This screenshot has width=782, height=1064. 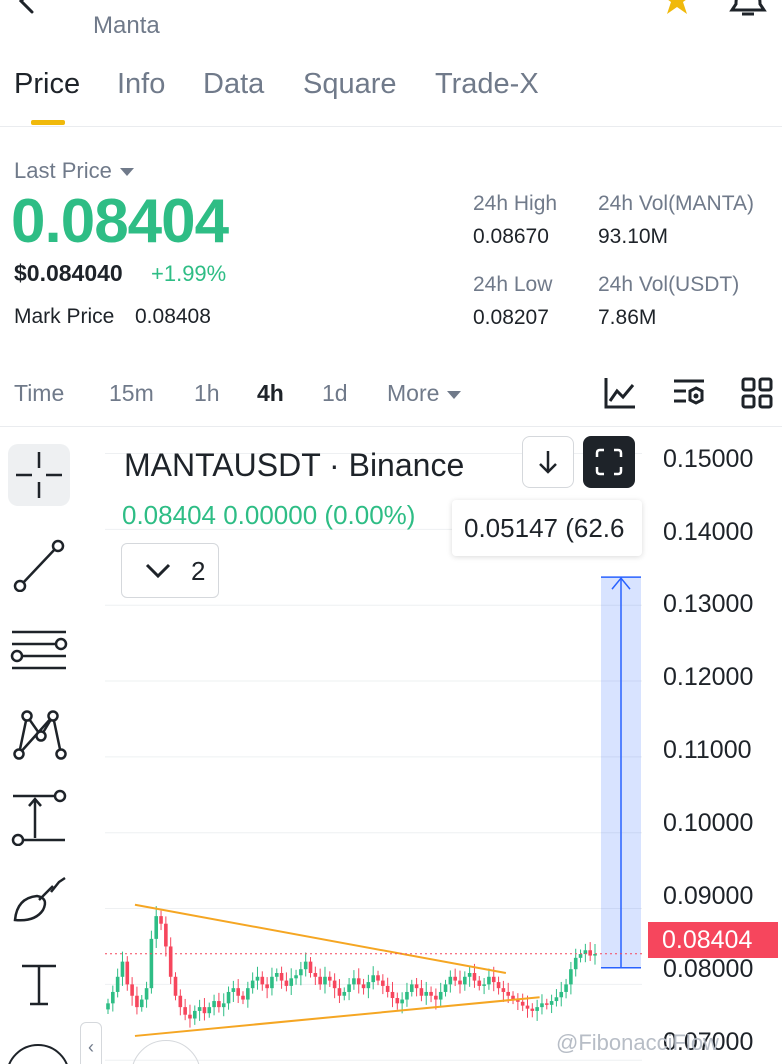 What do you see at coordinates (511, 317) in the screenshot?
I see `24h-low-value: 0.08207` at bounding box center [511, 317].